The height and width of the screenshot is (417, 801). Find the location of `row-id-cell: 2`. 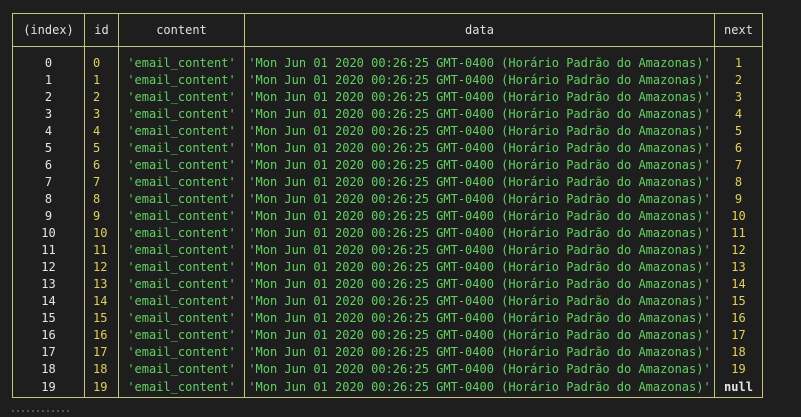

row-id-cell: 2 is located at coordinates (101, 97).